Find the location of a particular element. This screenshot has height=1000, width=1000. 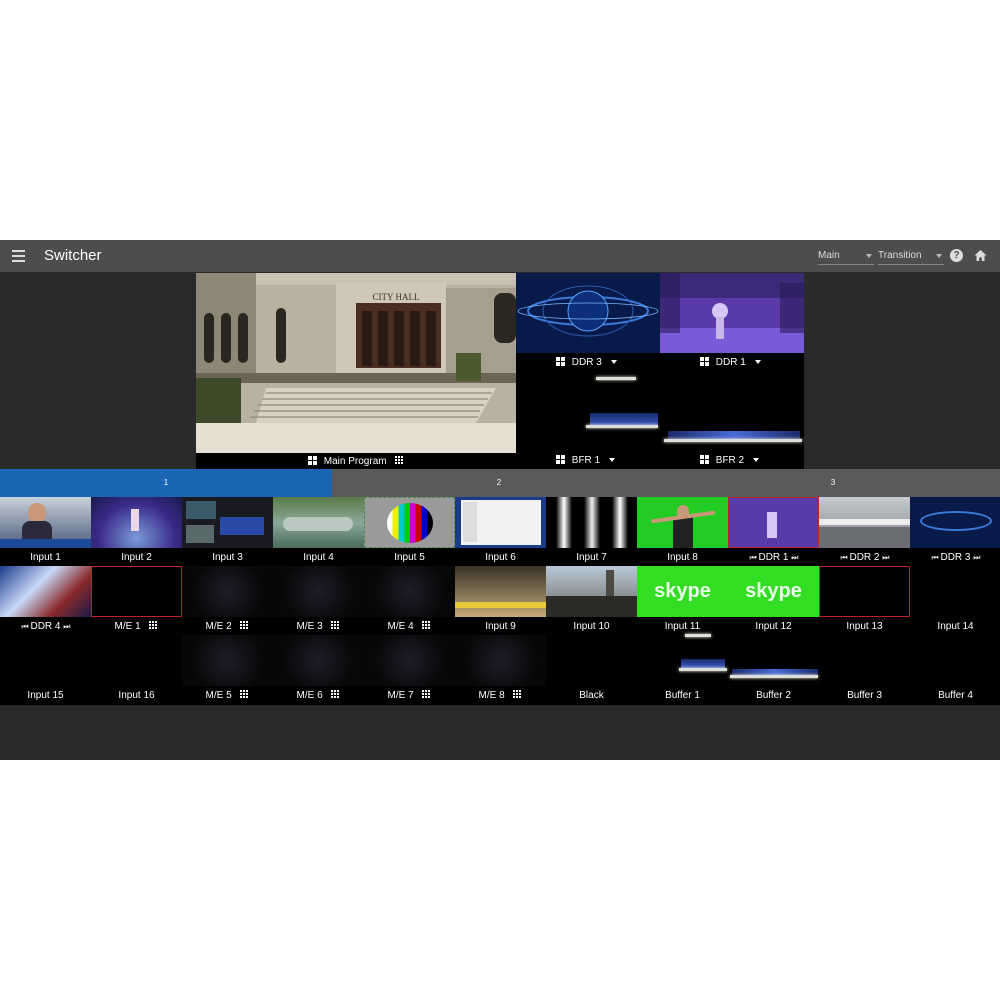

source-input-16: Input 16 is located at coordinates (136, 669).